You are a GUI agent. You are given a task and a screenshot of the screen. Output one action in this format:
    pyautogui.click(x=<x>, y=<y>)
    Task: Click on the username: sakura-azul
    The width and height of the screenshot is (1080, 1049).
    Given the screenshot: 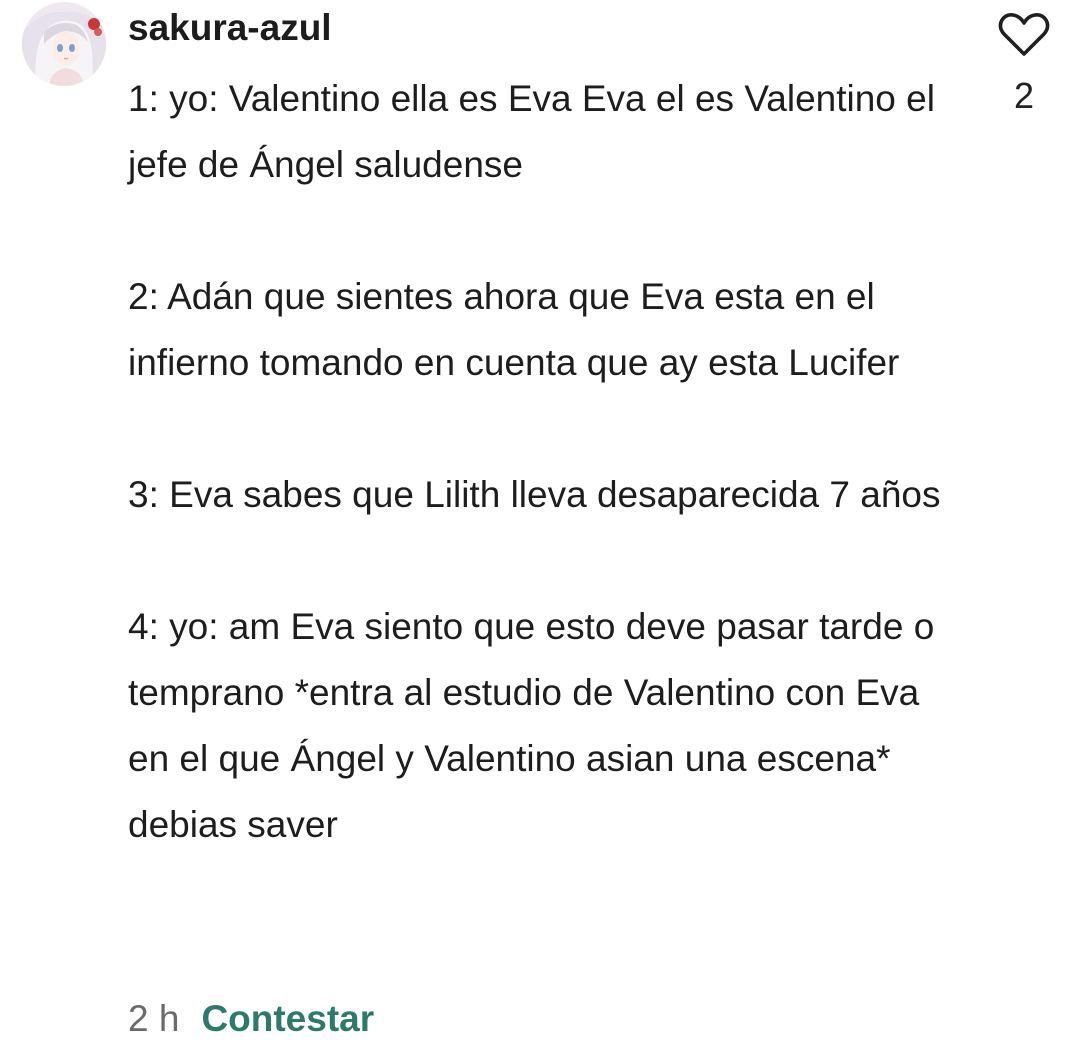 What is the action you would take?
    pyautogui.click(x=230, y=28)
    